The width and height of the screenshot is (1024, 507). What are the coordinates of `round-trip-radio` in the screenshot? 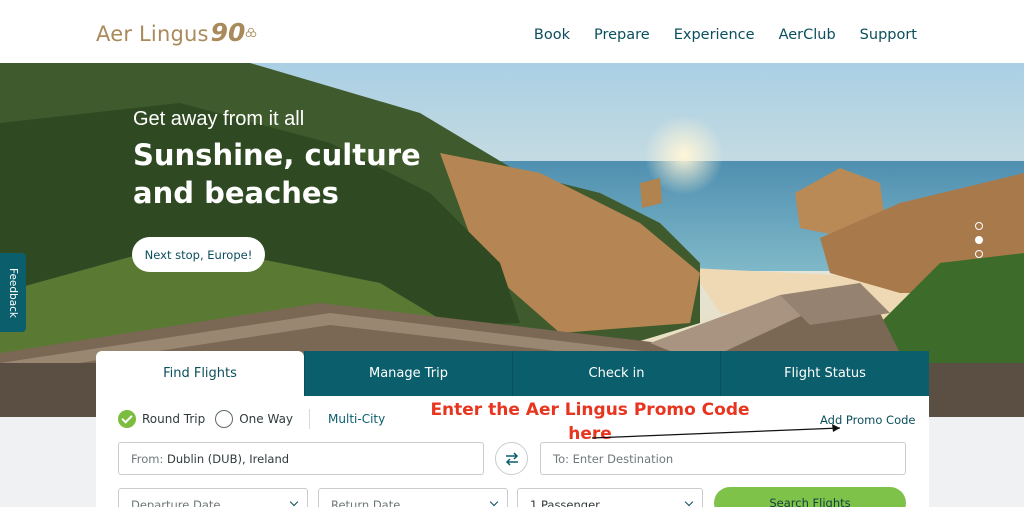 It's located at (127, 419).